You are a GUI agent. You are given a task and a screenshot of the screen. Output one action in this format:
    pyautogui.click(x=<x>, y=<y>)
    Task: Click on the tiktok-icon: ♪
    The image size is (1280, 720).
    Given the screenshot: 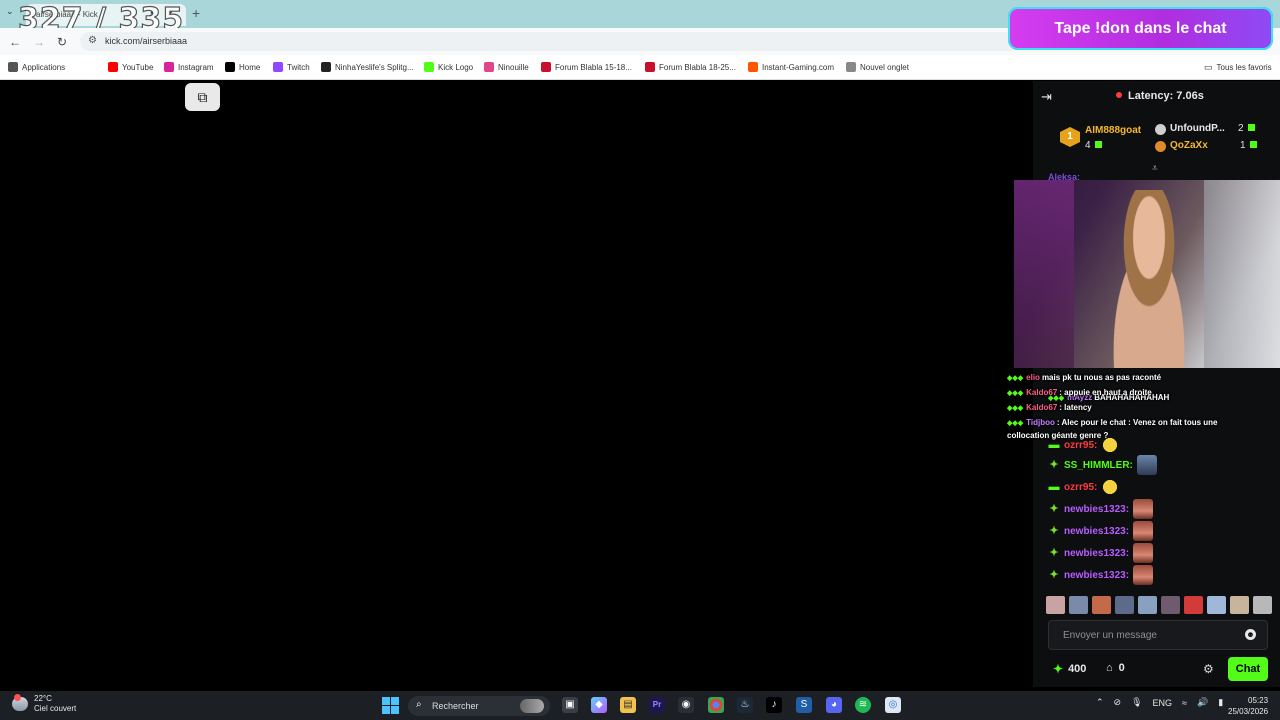 What is the action you would take?
    pyautogui.click(x=774, y=705)
    